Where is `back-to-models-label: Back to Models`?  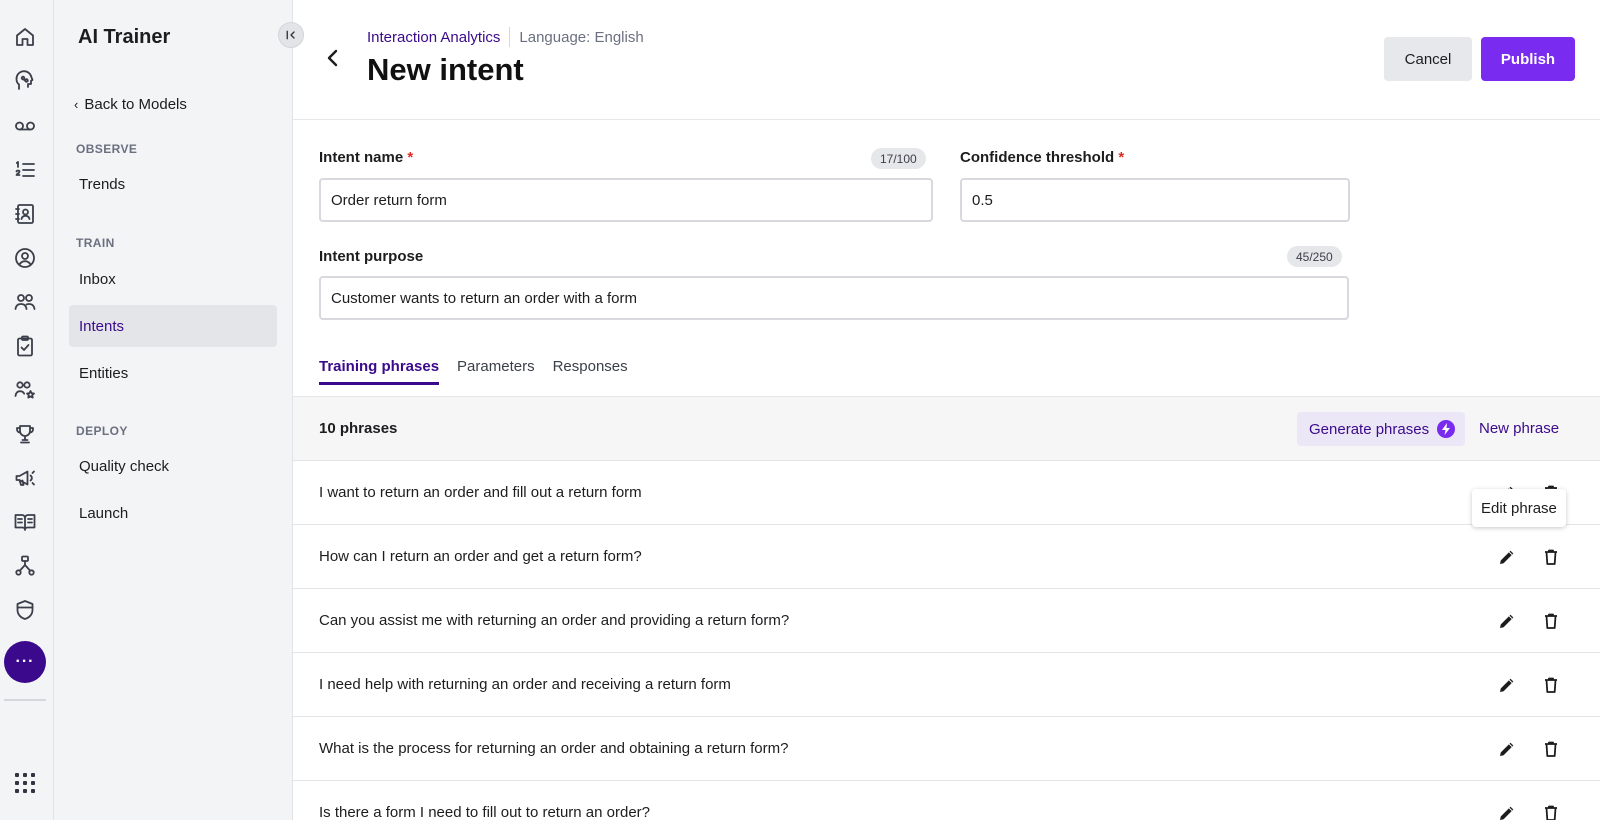 back-to-models-label: Back to Models is located at coordinates (135, 104).